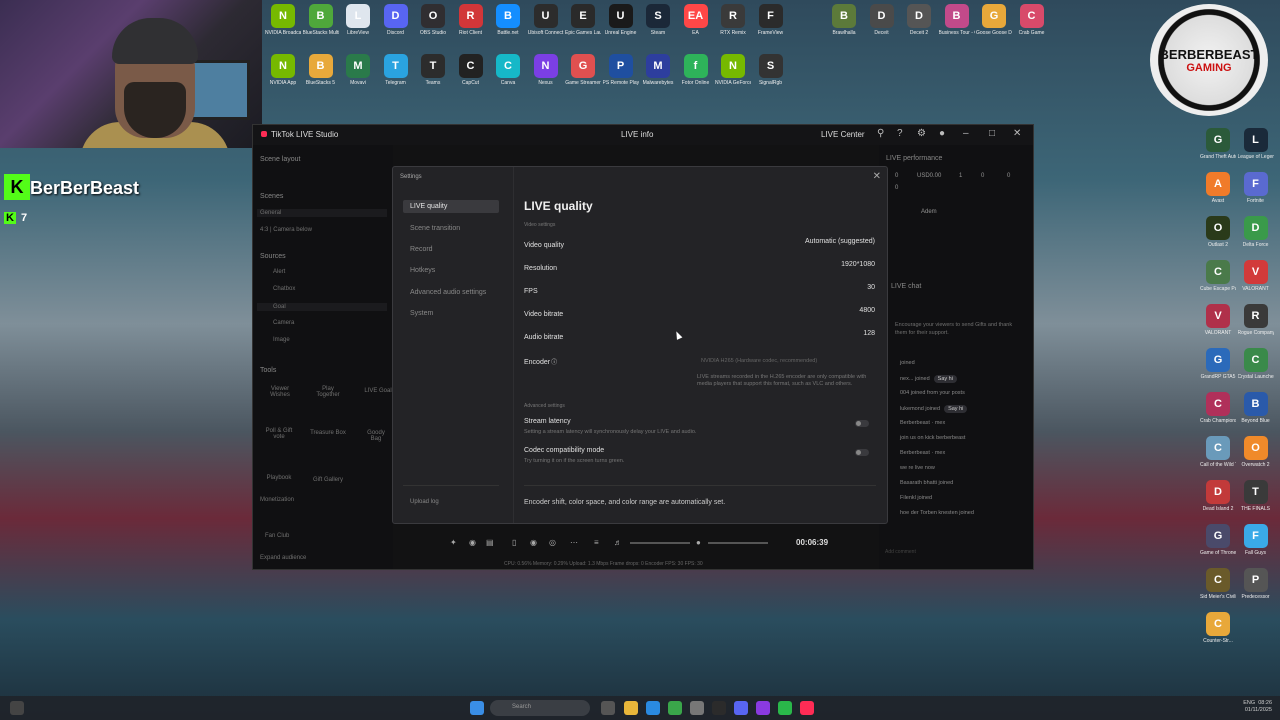 This screenshot has width=1280, height=720. What do you see at coordinates (451, 292) in the screenshot?
I see `nav-advanced-audio: Advanced audio settings` at bounding box center [451, 292].